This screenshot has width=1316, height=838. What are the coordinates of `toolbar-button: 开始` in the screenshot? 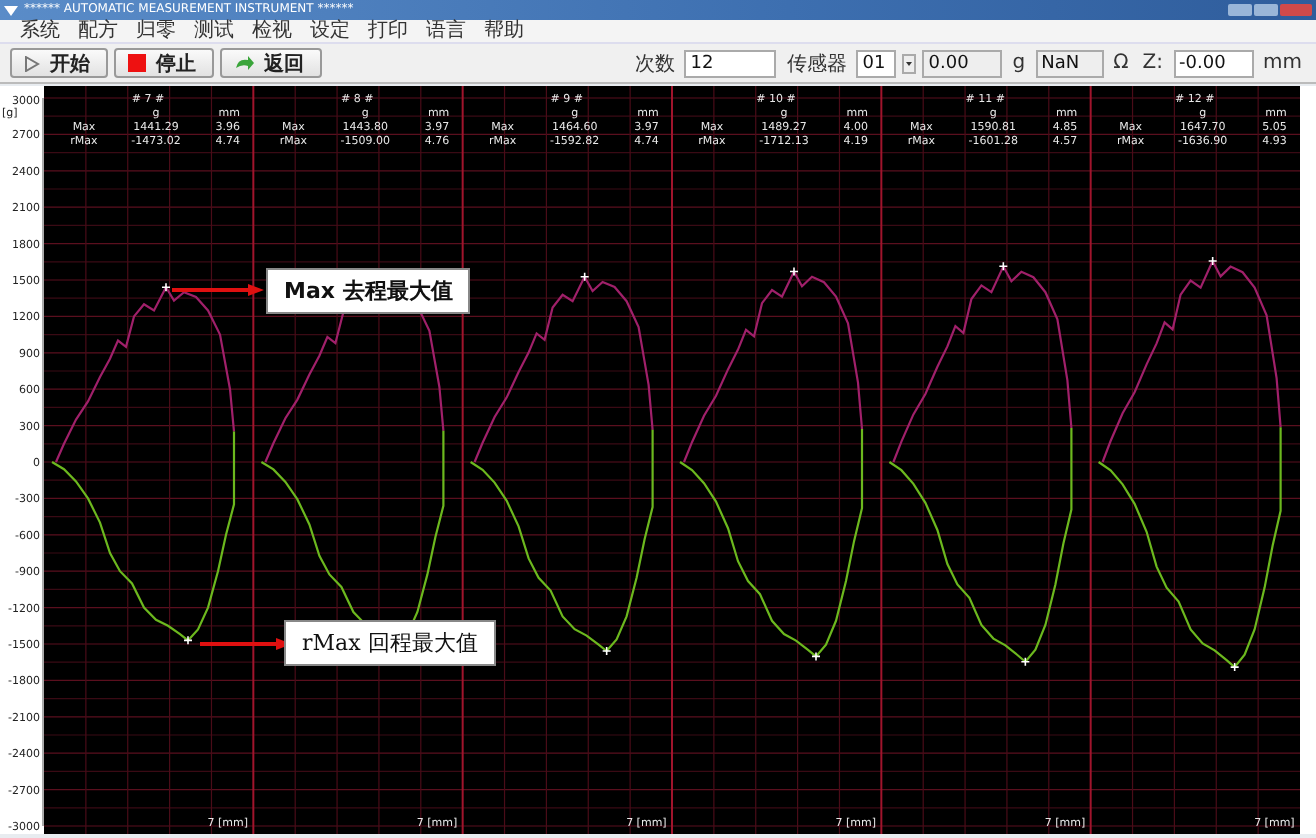 It's located at (59, 63).